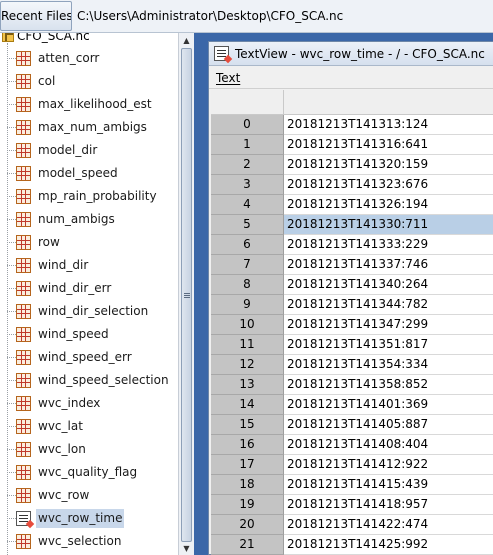 The height and width of the screenshot is (555, 493). I want to click on row-index-cell: 3, so click(247, 185).